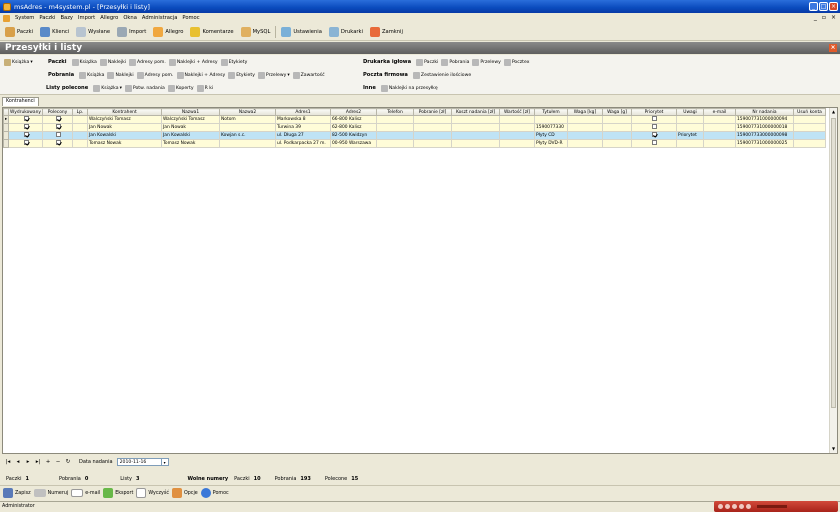 Image resolution: width=840 pixels, height=512 pixels. Describe the element at coordinates (66, 18) in the screenshot. I see `menu-bazy: Bazy` at that location.